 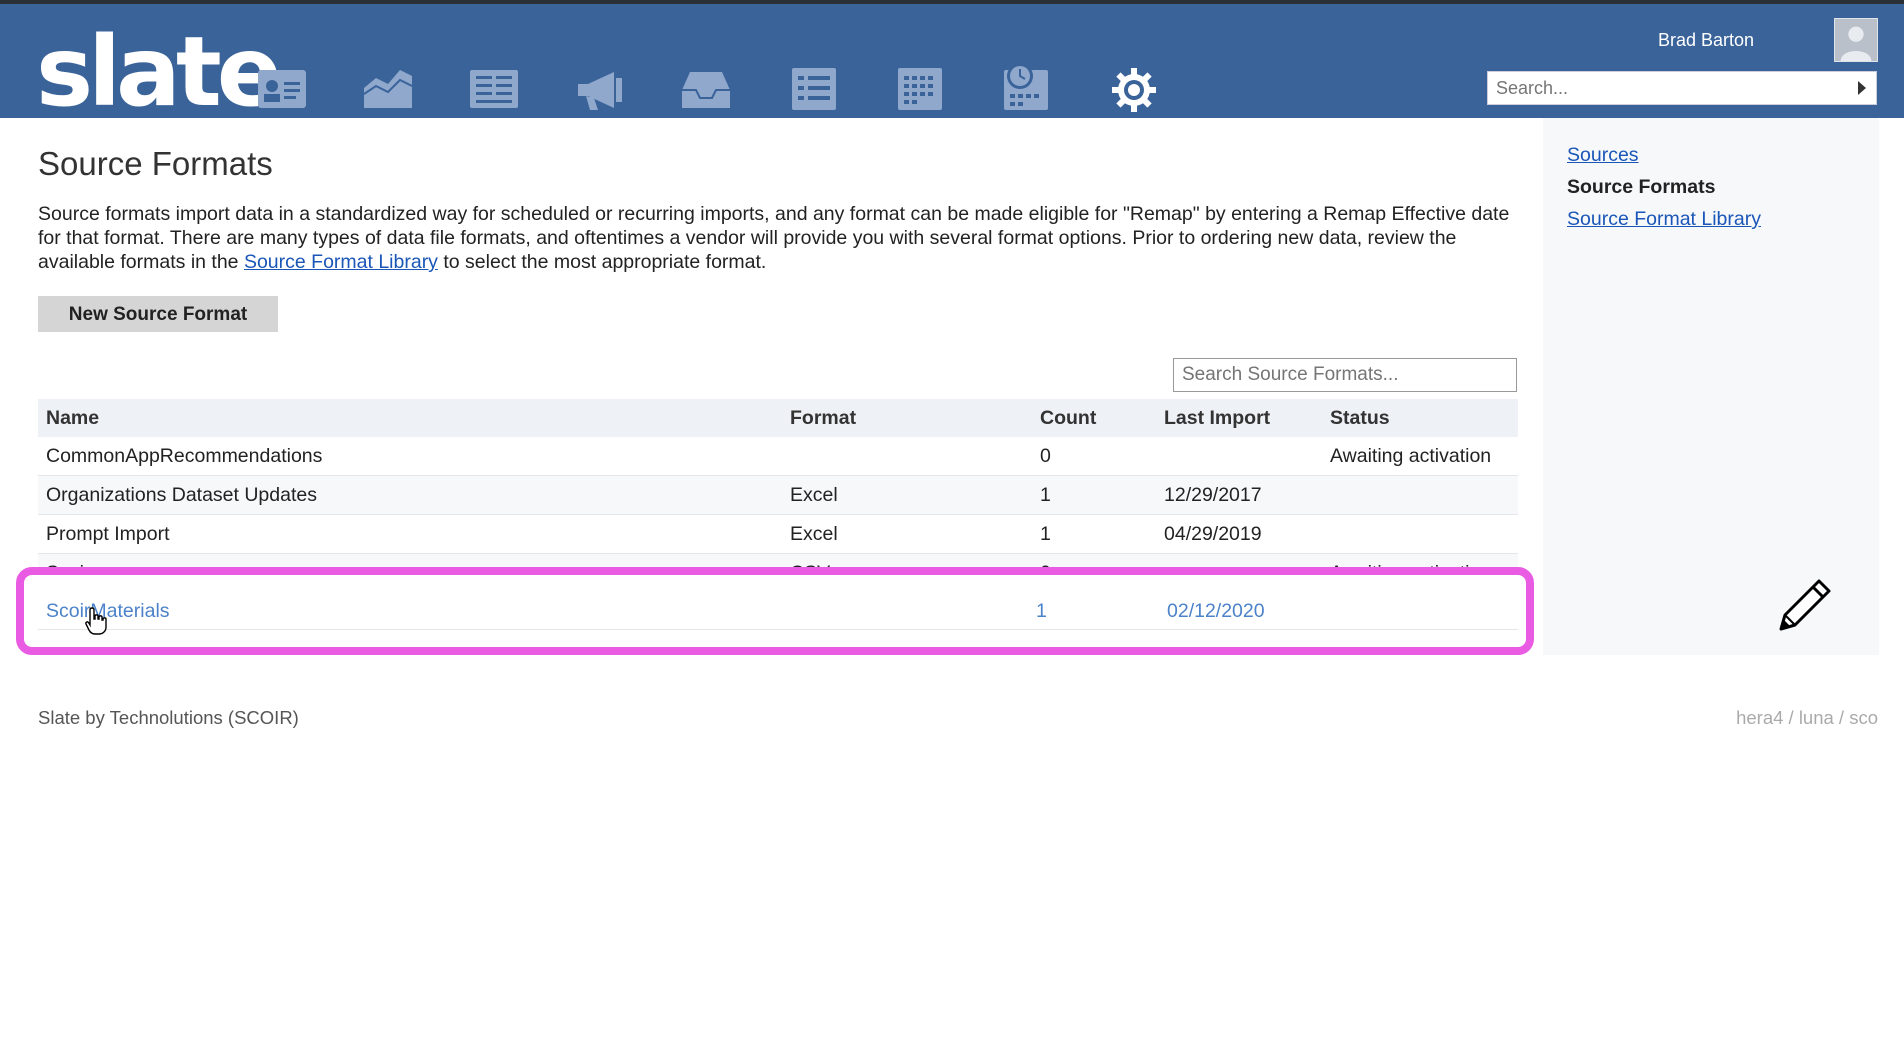 I want to click on cell-last-import, so click(x=1239, y=456).